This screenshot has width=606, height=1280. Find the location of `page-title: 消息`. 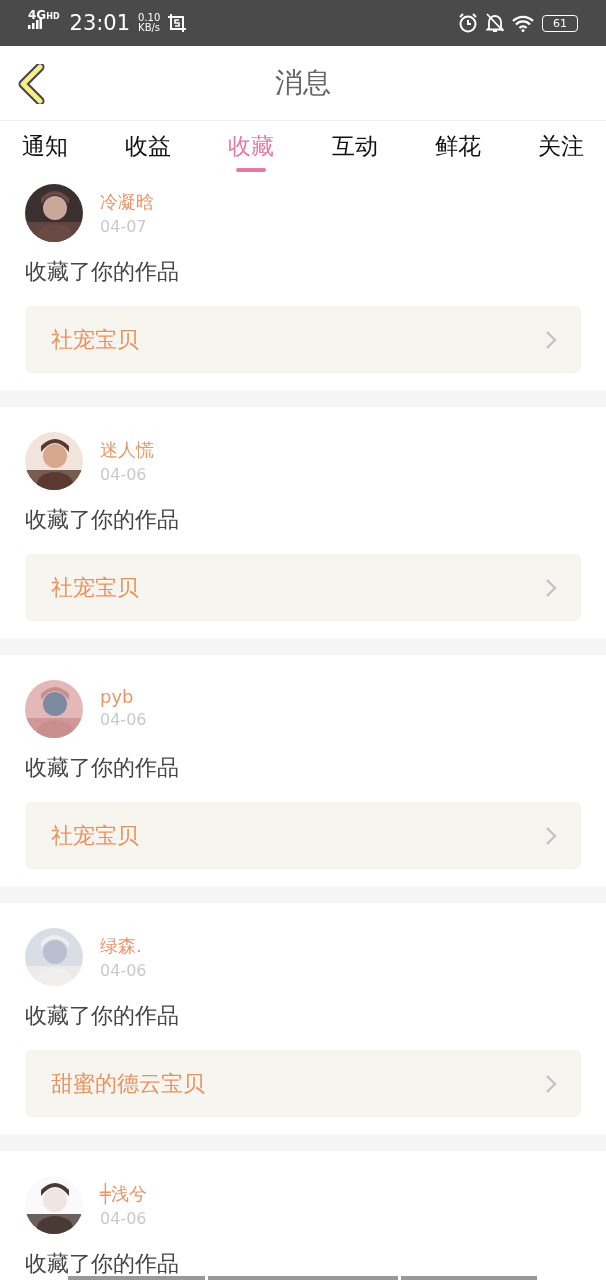

page-title: 消息 is located at coordinates (303, 83).